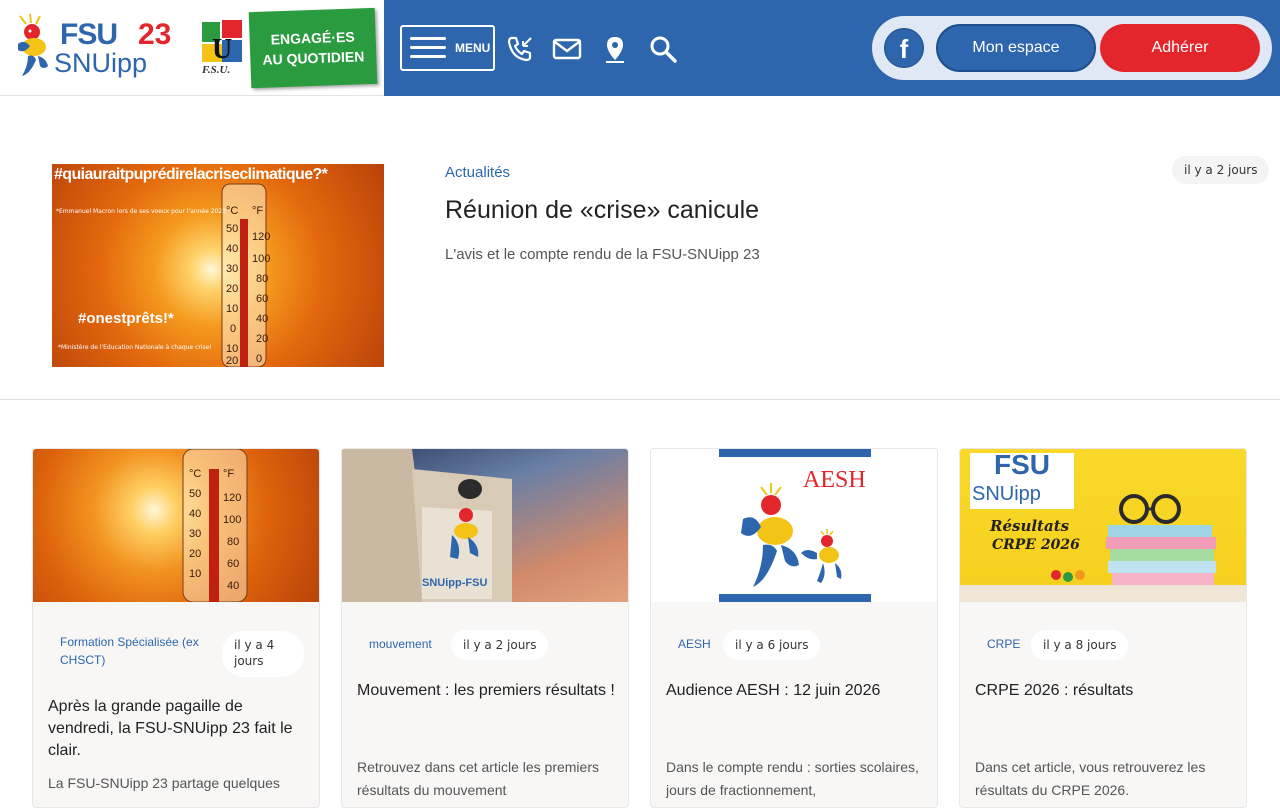 Image resolution: width=1280 pixels, height=808 pixels. Describe the element at coordinates (520, 49) in the screenshot. I see `phone-icon` at that location.